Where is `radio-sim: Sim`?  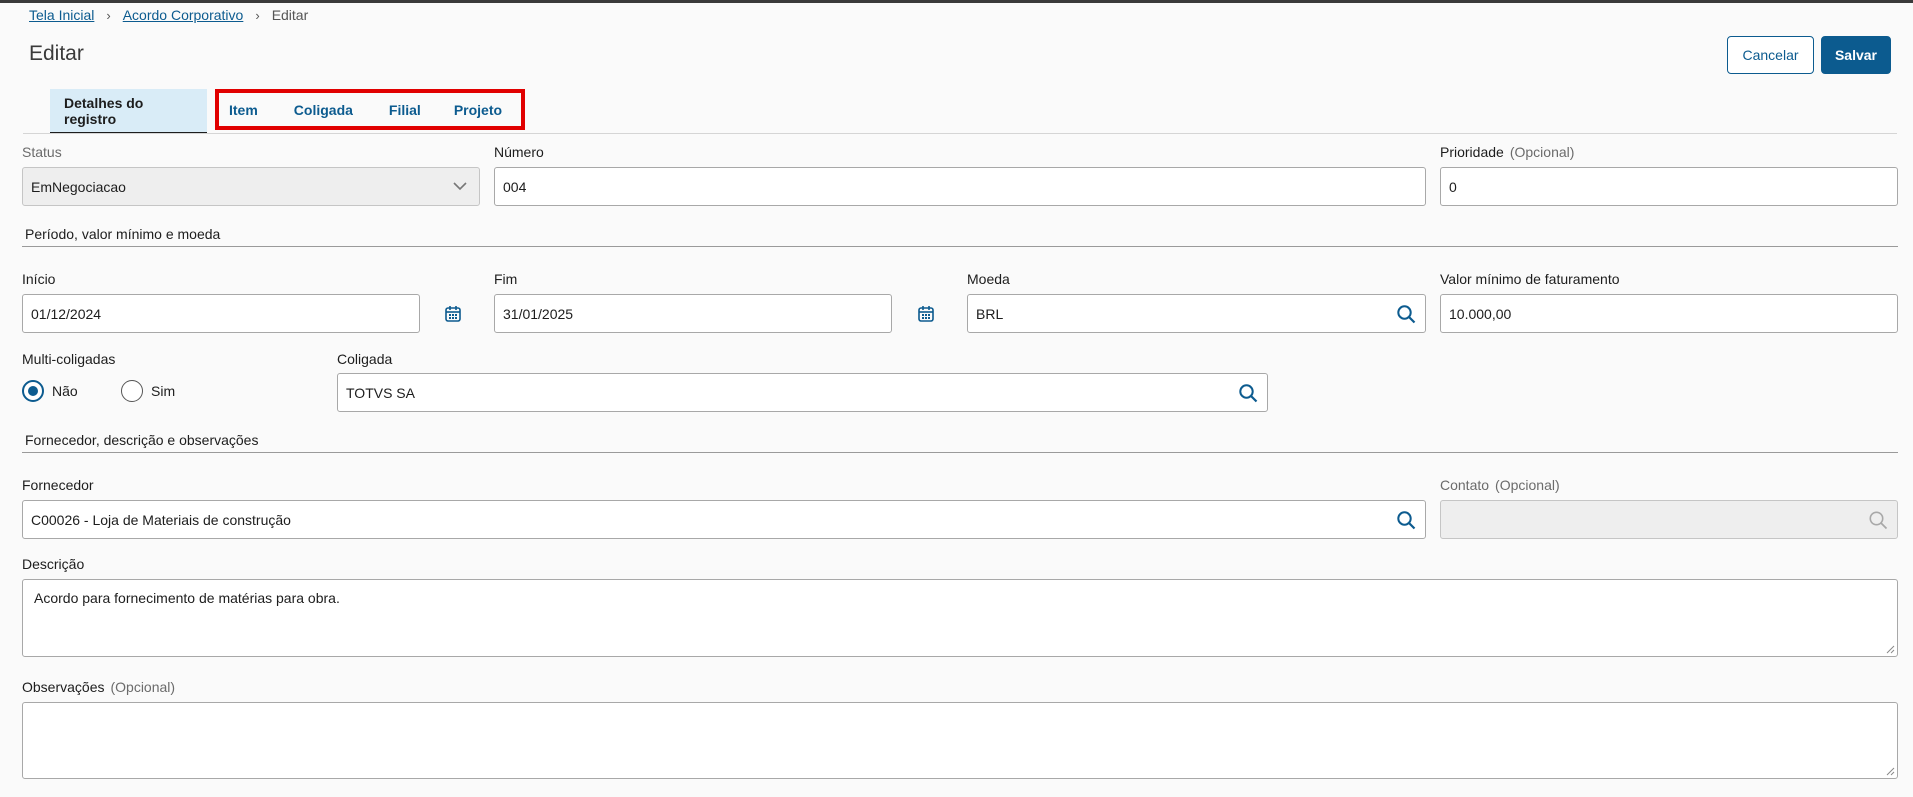 radio-sim: Sim is located at coordinates (148, 391).